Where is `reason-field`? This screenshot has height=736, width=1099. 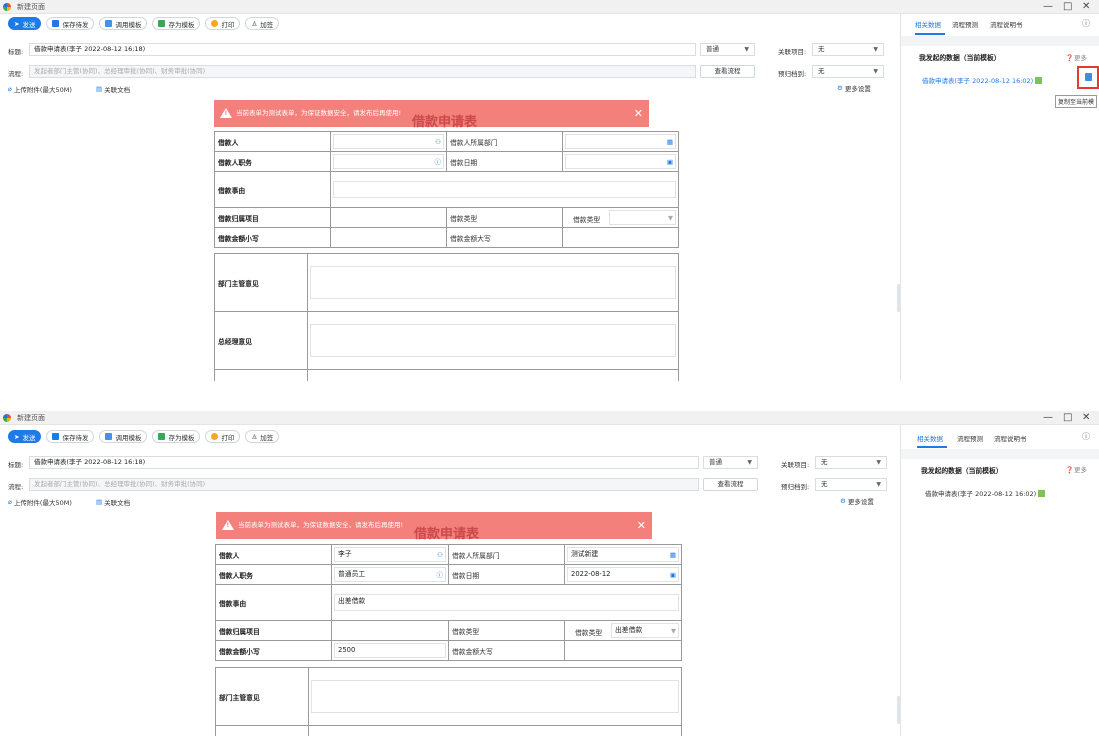 reason-field is located at coordinates (504, 189).